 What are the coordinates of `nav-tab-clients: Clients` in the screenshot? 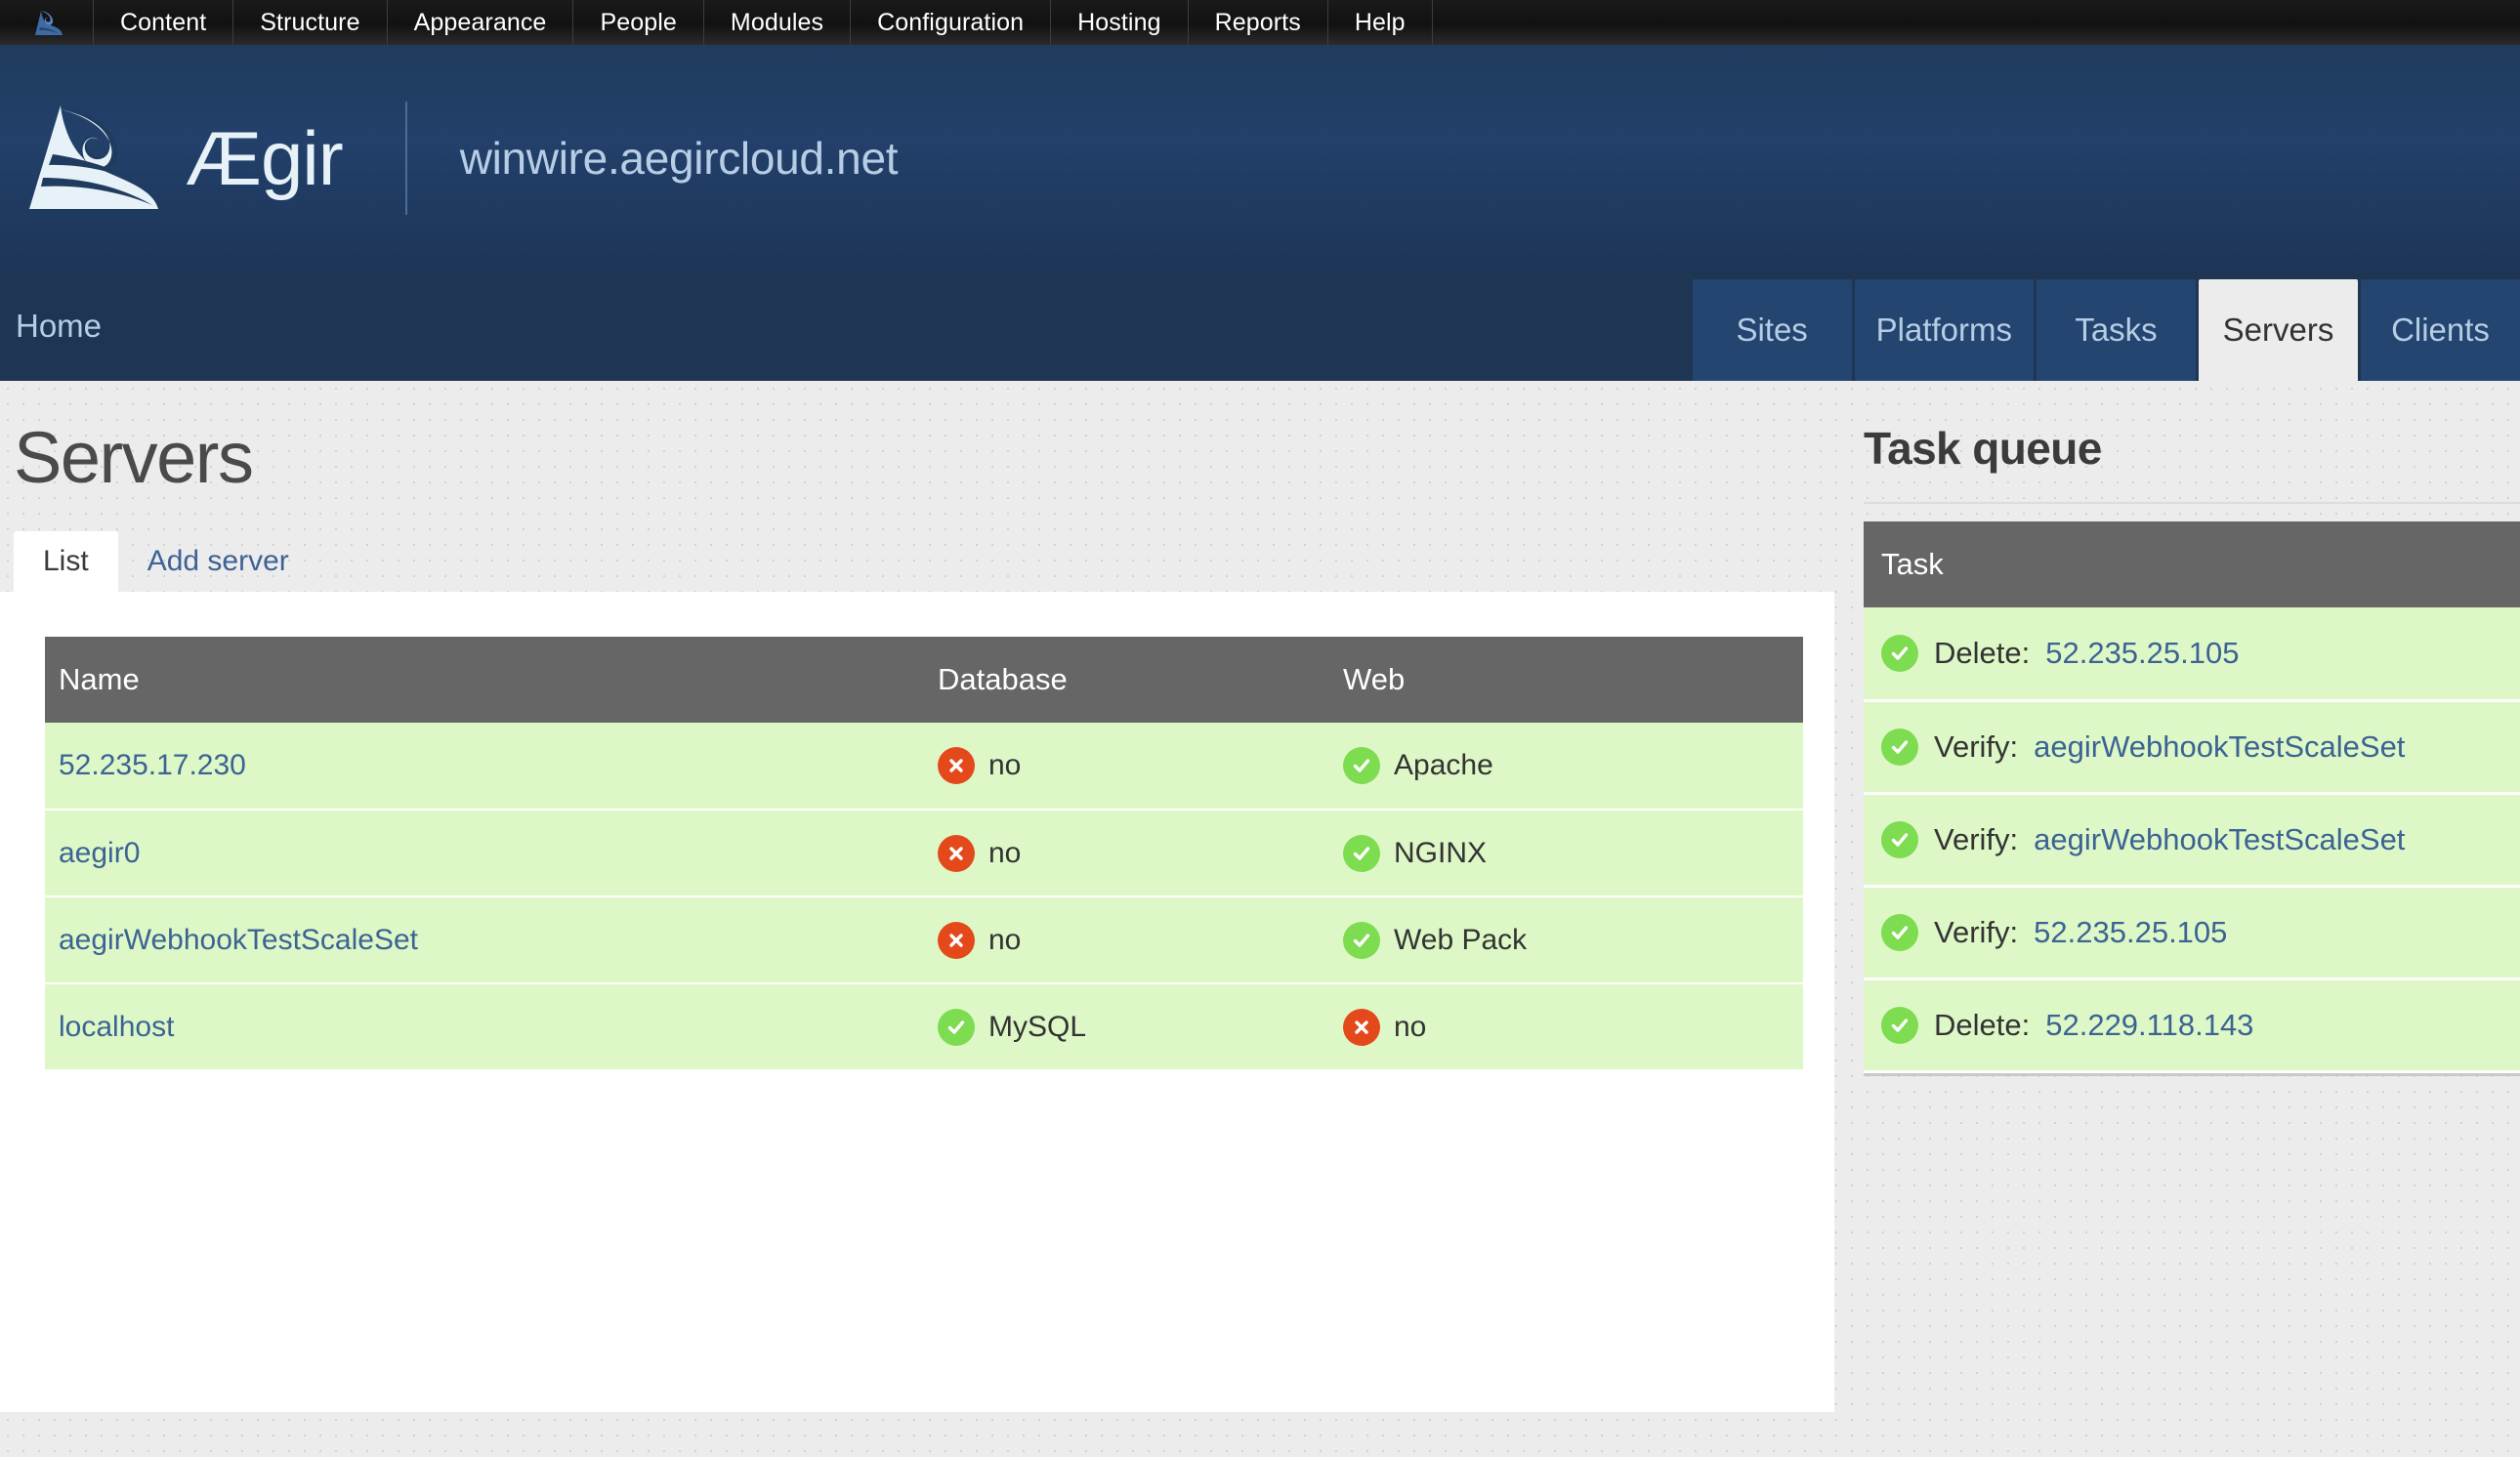 It's located at (2440, 330).